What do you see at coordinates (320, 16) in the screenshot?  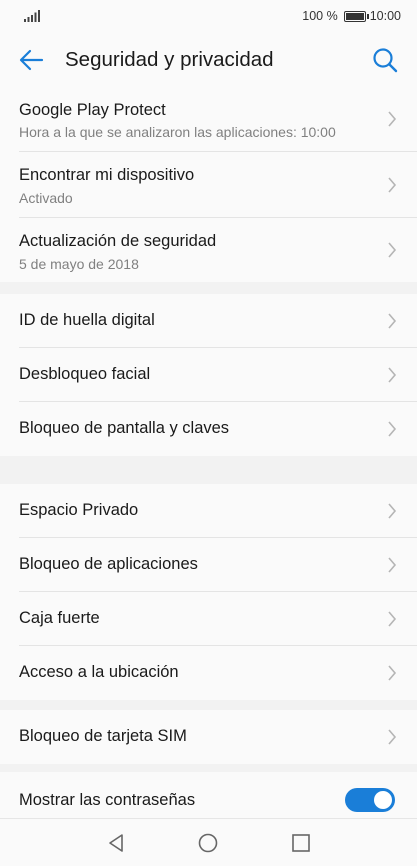 I see `battery-percent: 100 %` at bounding box center [320, 16].